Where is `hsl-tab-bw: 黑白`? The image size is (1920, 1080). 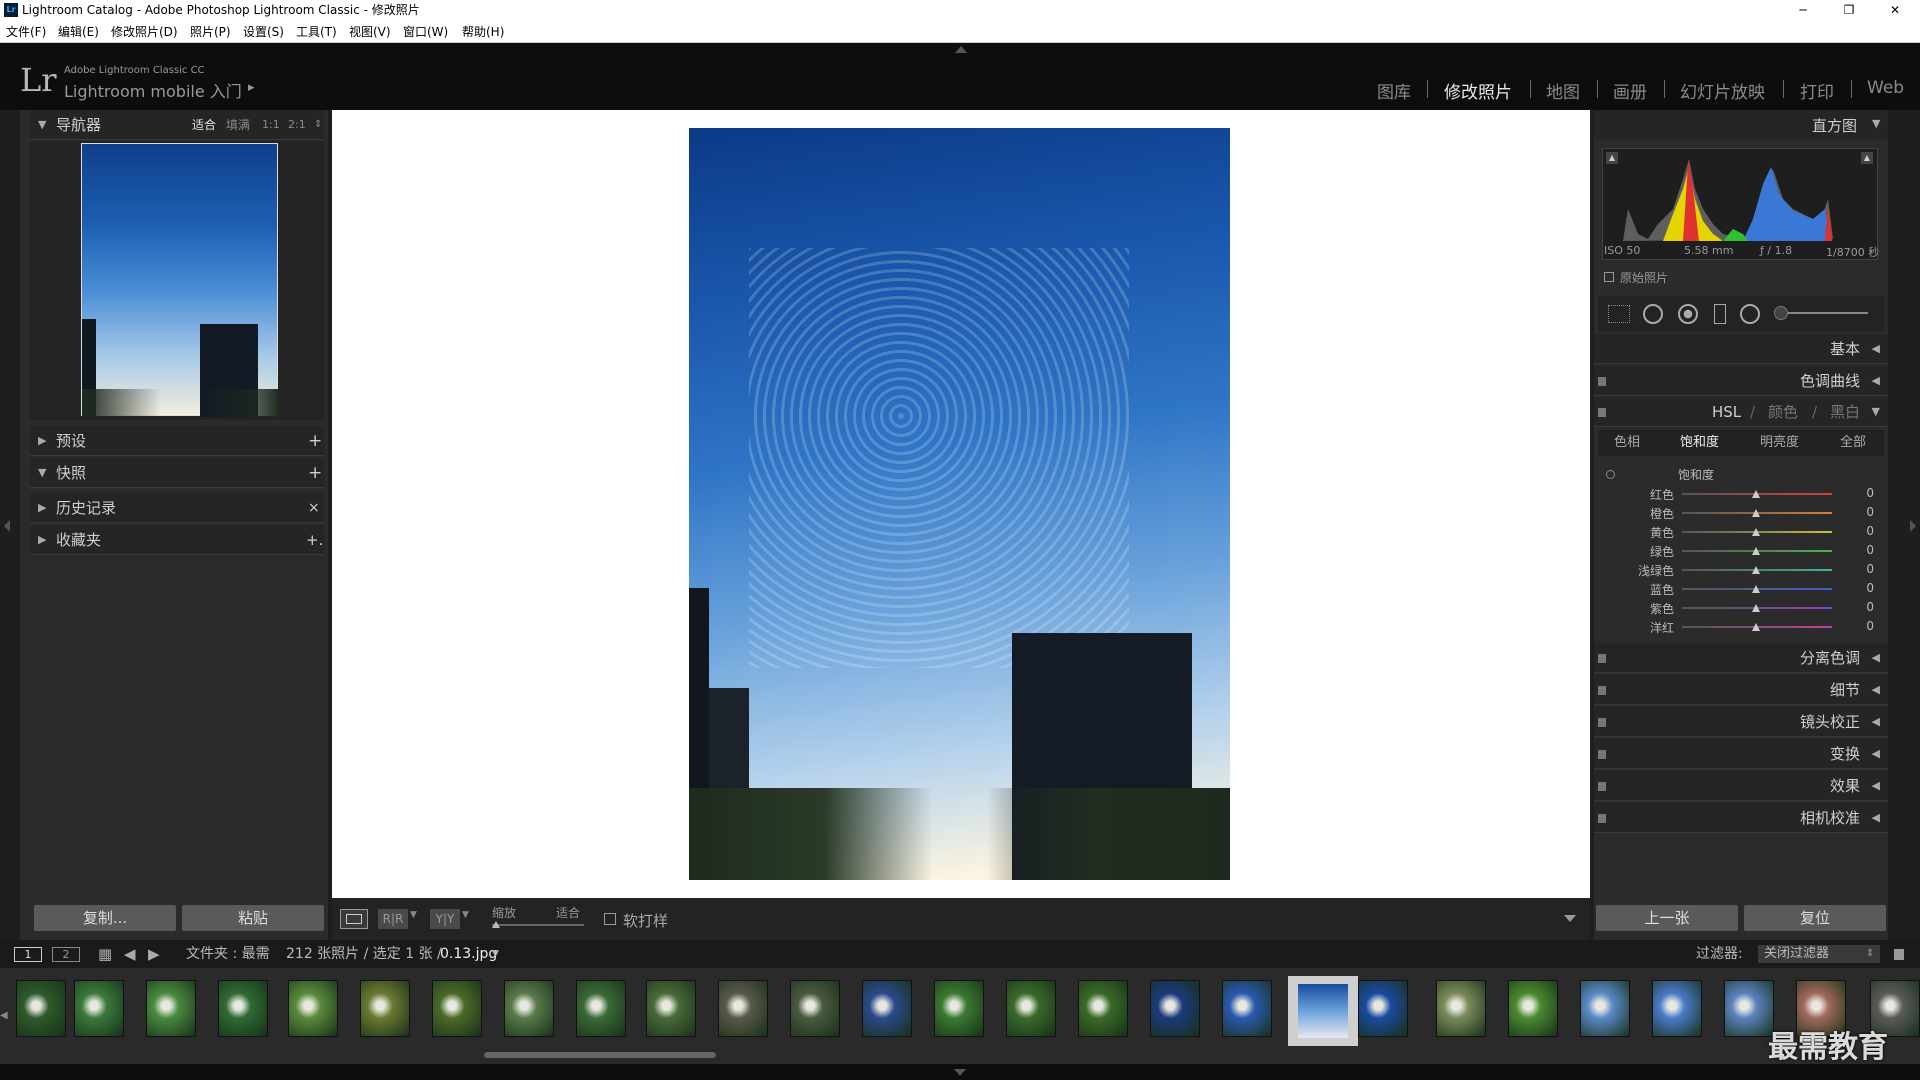 hsl-tab-bw: 黑白 is located at coordinates (1845, 412).